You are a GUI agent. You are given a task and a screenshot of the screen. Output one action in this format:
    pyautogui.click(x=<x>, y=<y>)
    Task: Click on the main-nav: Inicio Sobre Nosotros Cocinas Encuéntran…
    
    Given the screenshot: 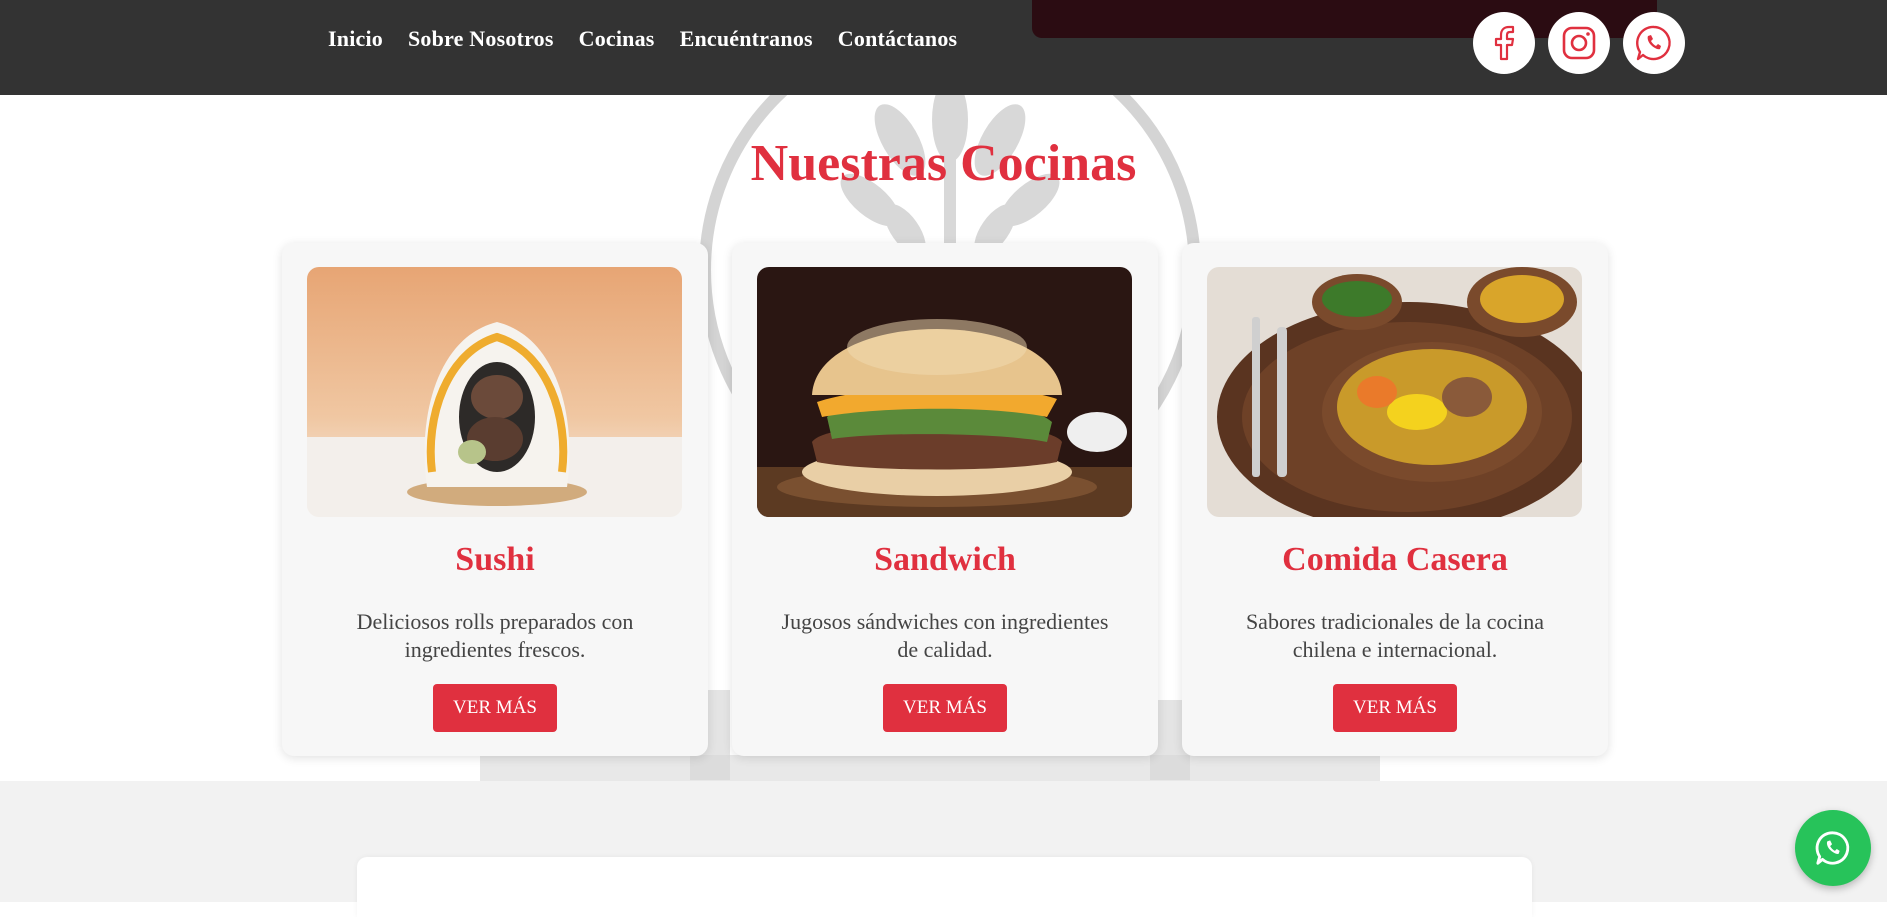 What is the action you would take?
    pyautogui.click(x=642, y=39)
    